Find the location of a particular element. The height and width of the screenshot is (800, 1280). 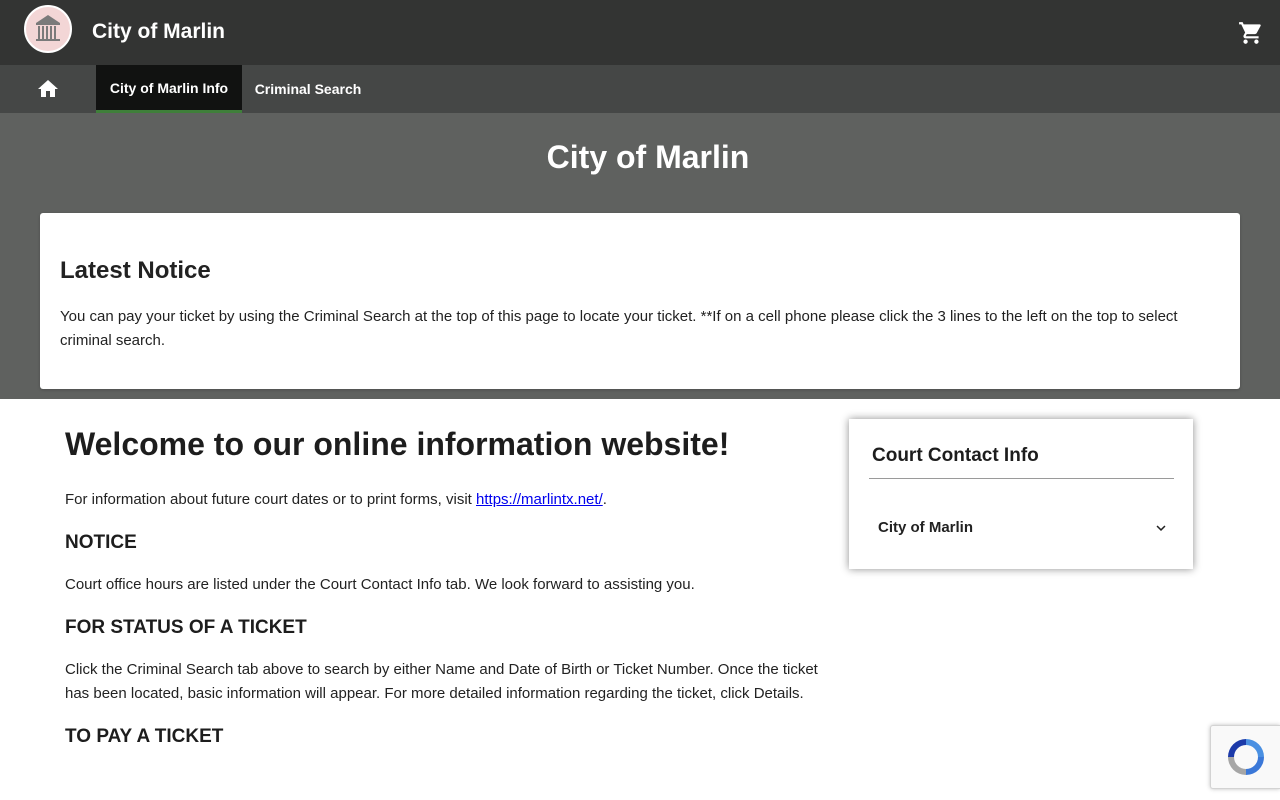

app-title: City of Marlin is located at coordinates (158, 32).